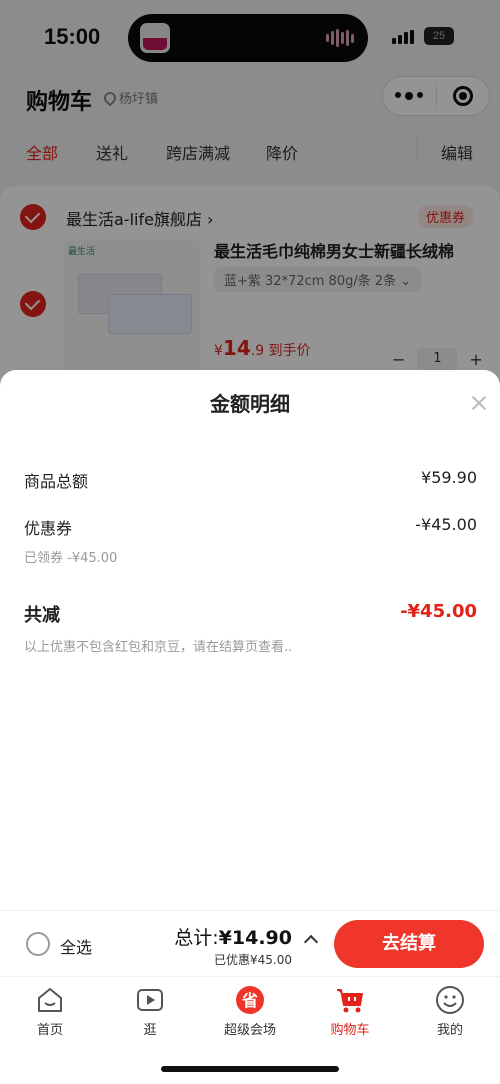 Image resolution: width=500 pixels, height=1084 pixels. Describe the element at coordinates (446, 524) in the screenshot. I see `coupon-value: -¥45.00` at that location.